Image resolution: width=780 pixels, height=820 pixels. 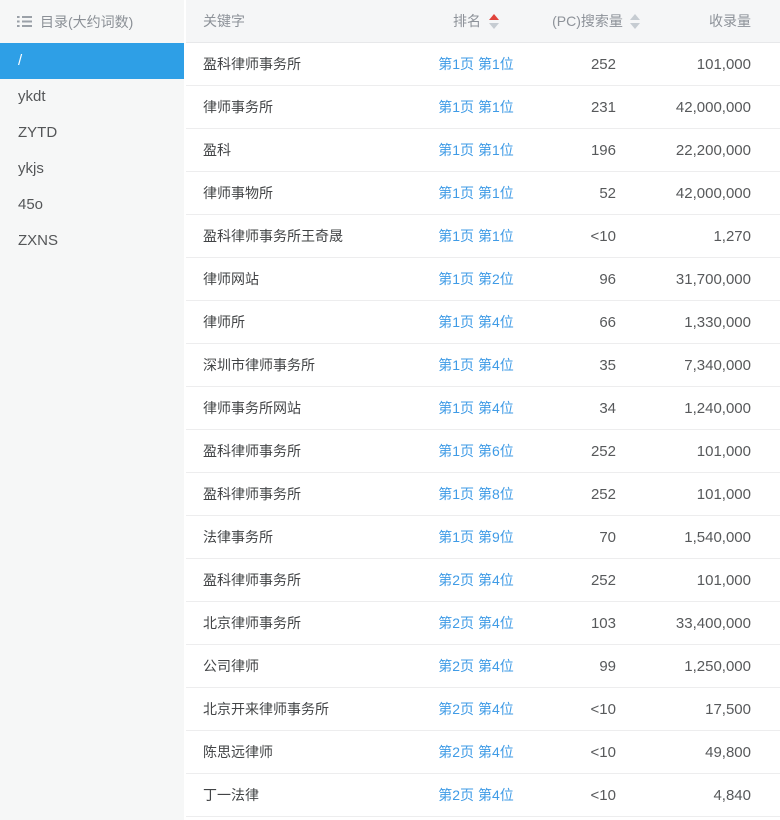 I want to click on sidebar-item-zytd: ZYTD, so click(x=92, y=133).